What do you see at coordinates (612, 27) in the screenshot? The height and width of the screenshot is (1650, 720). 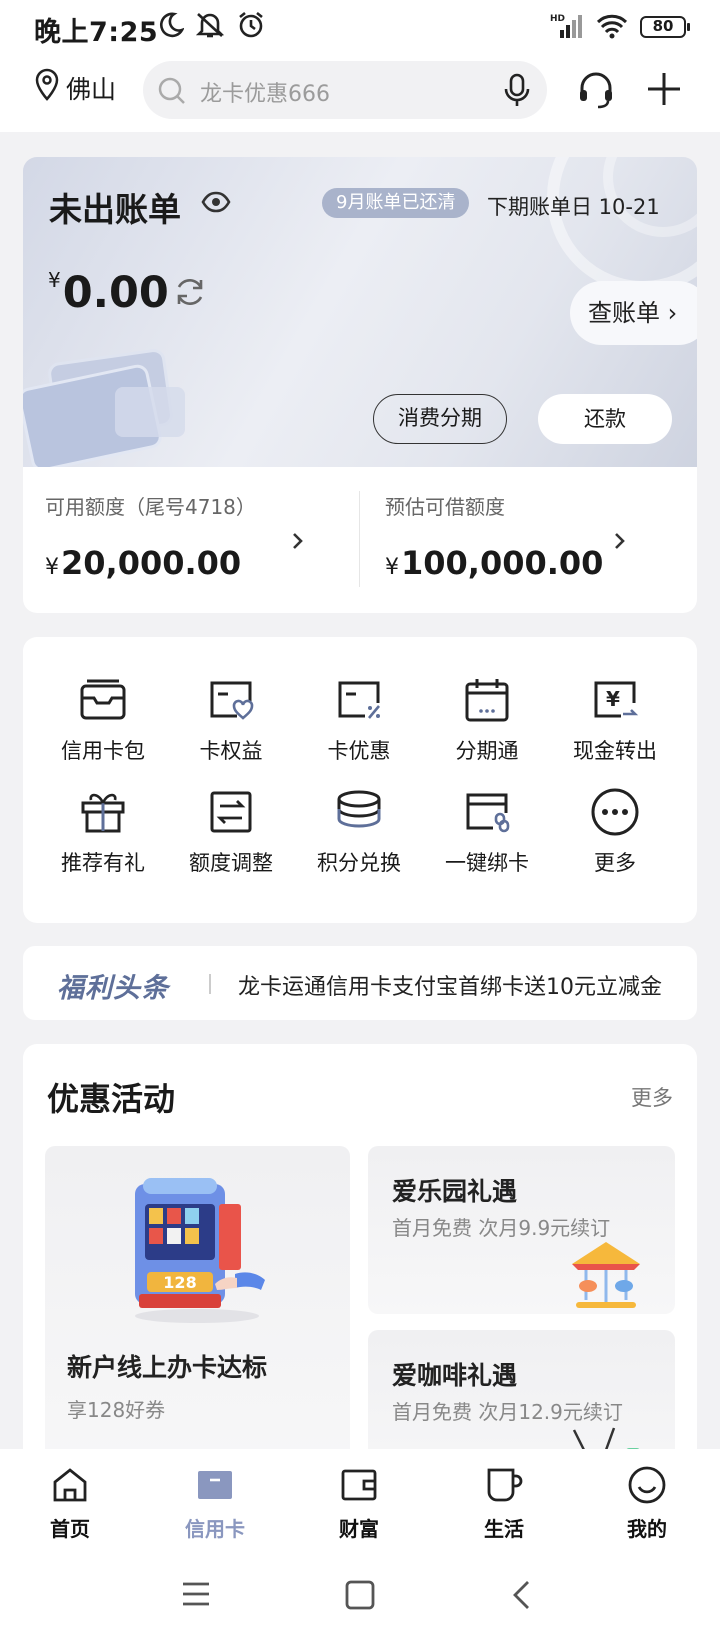 I see `wifi-icon` at bounding box center [612, 27].